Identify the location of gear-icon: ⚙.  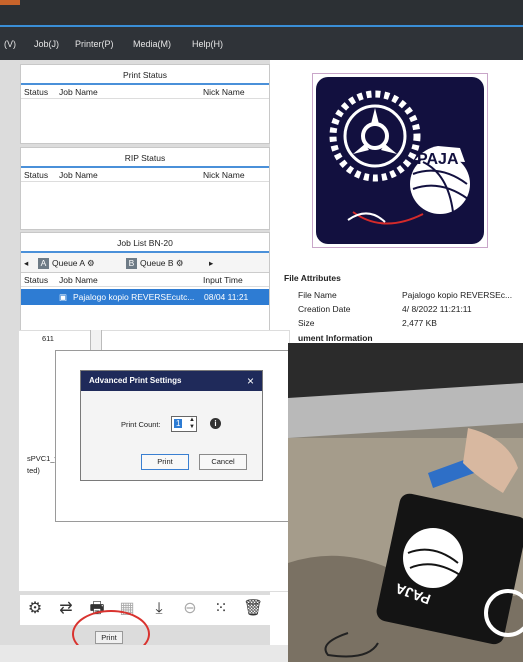
(35, 609).